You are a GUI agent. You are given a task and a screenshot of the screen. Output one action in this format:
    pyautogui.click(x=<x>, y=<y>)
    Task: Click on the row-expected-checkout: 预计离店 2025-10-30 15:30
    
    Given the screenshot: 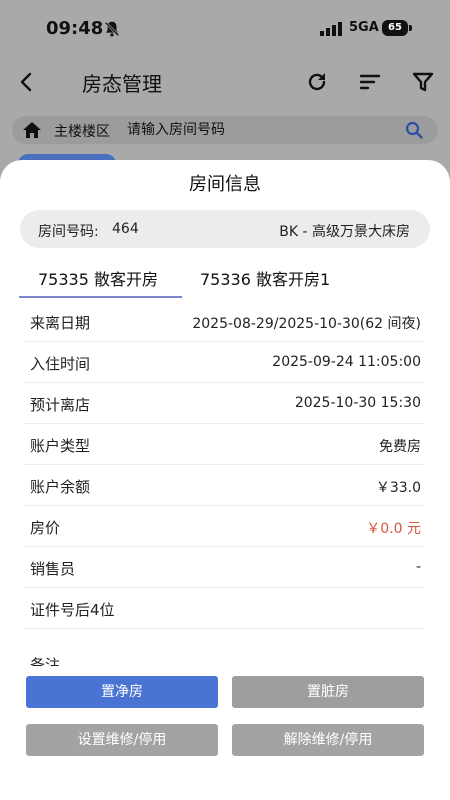 What is the action you would take?
    pyautogui.click(x=224, y=403)
    